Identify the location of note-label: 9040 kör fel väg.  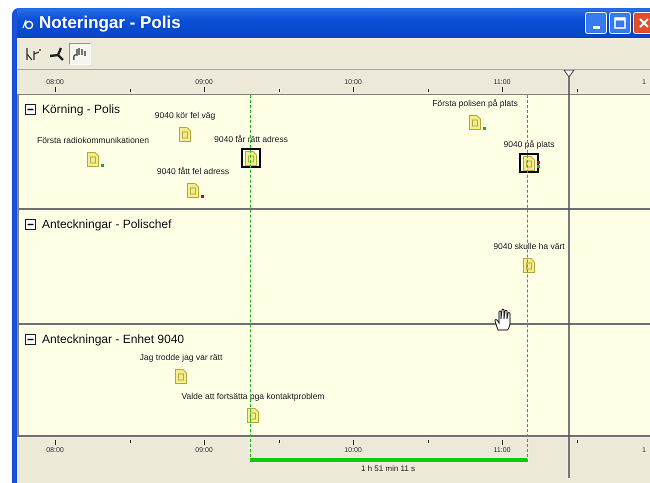
(185, 115).